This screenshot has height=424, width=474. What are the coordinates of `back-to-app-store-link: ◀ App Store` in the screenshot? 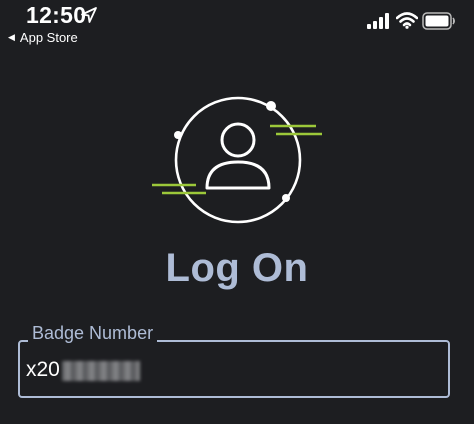 It's located at (43, 37).